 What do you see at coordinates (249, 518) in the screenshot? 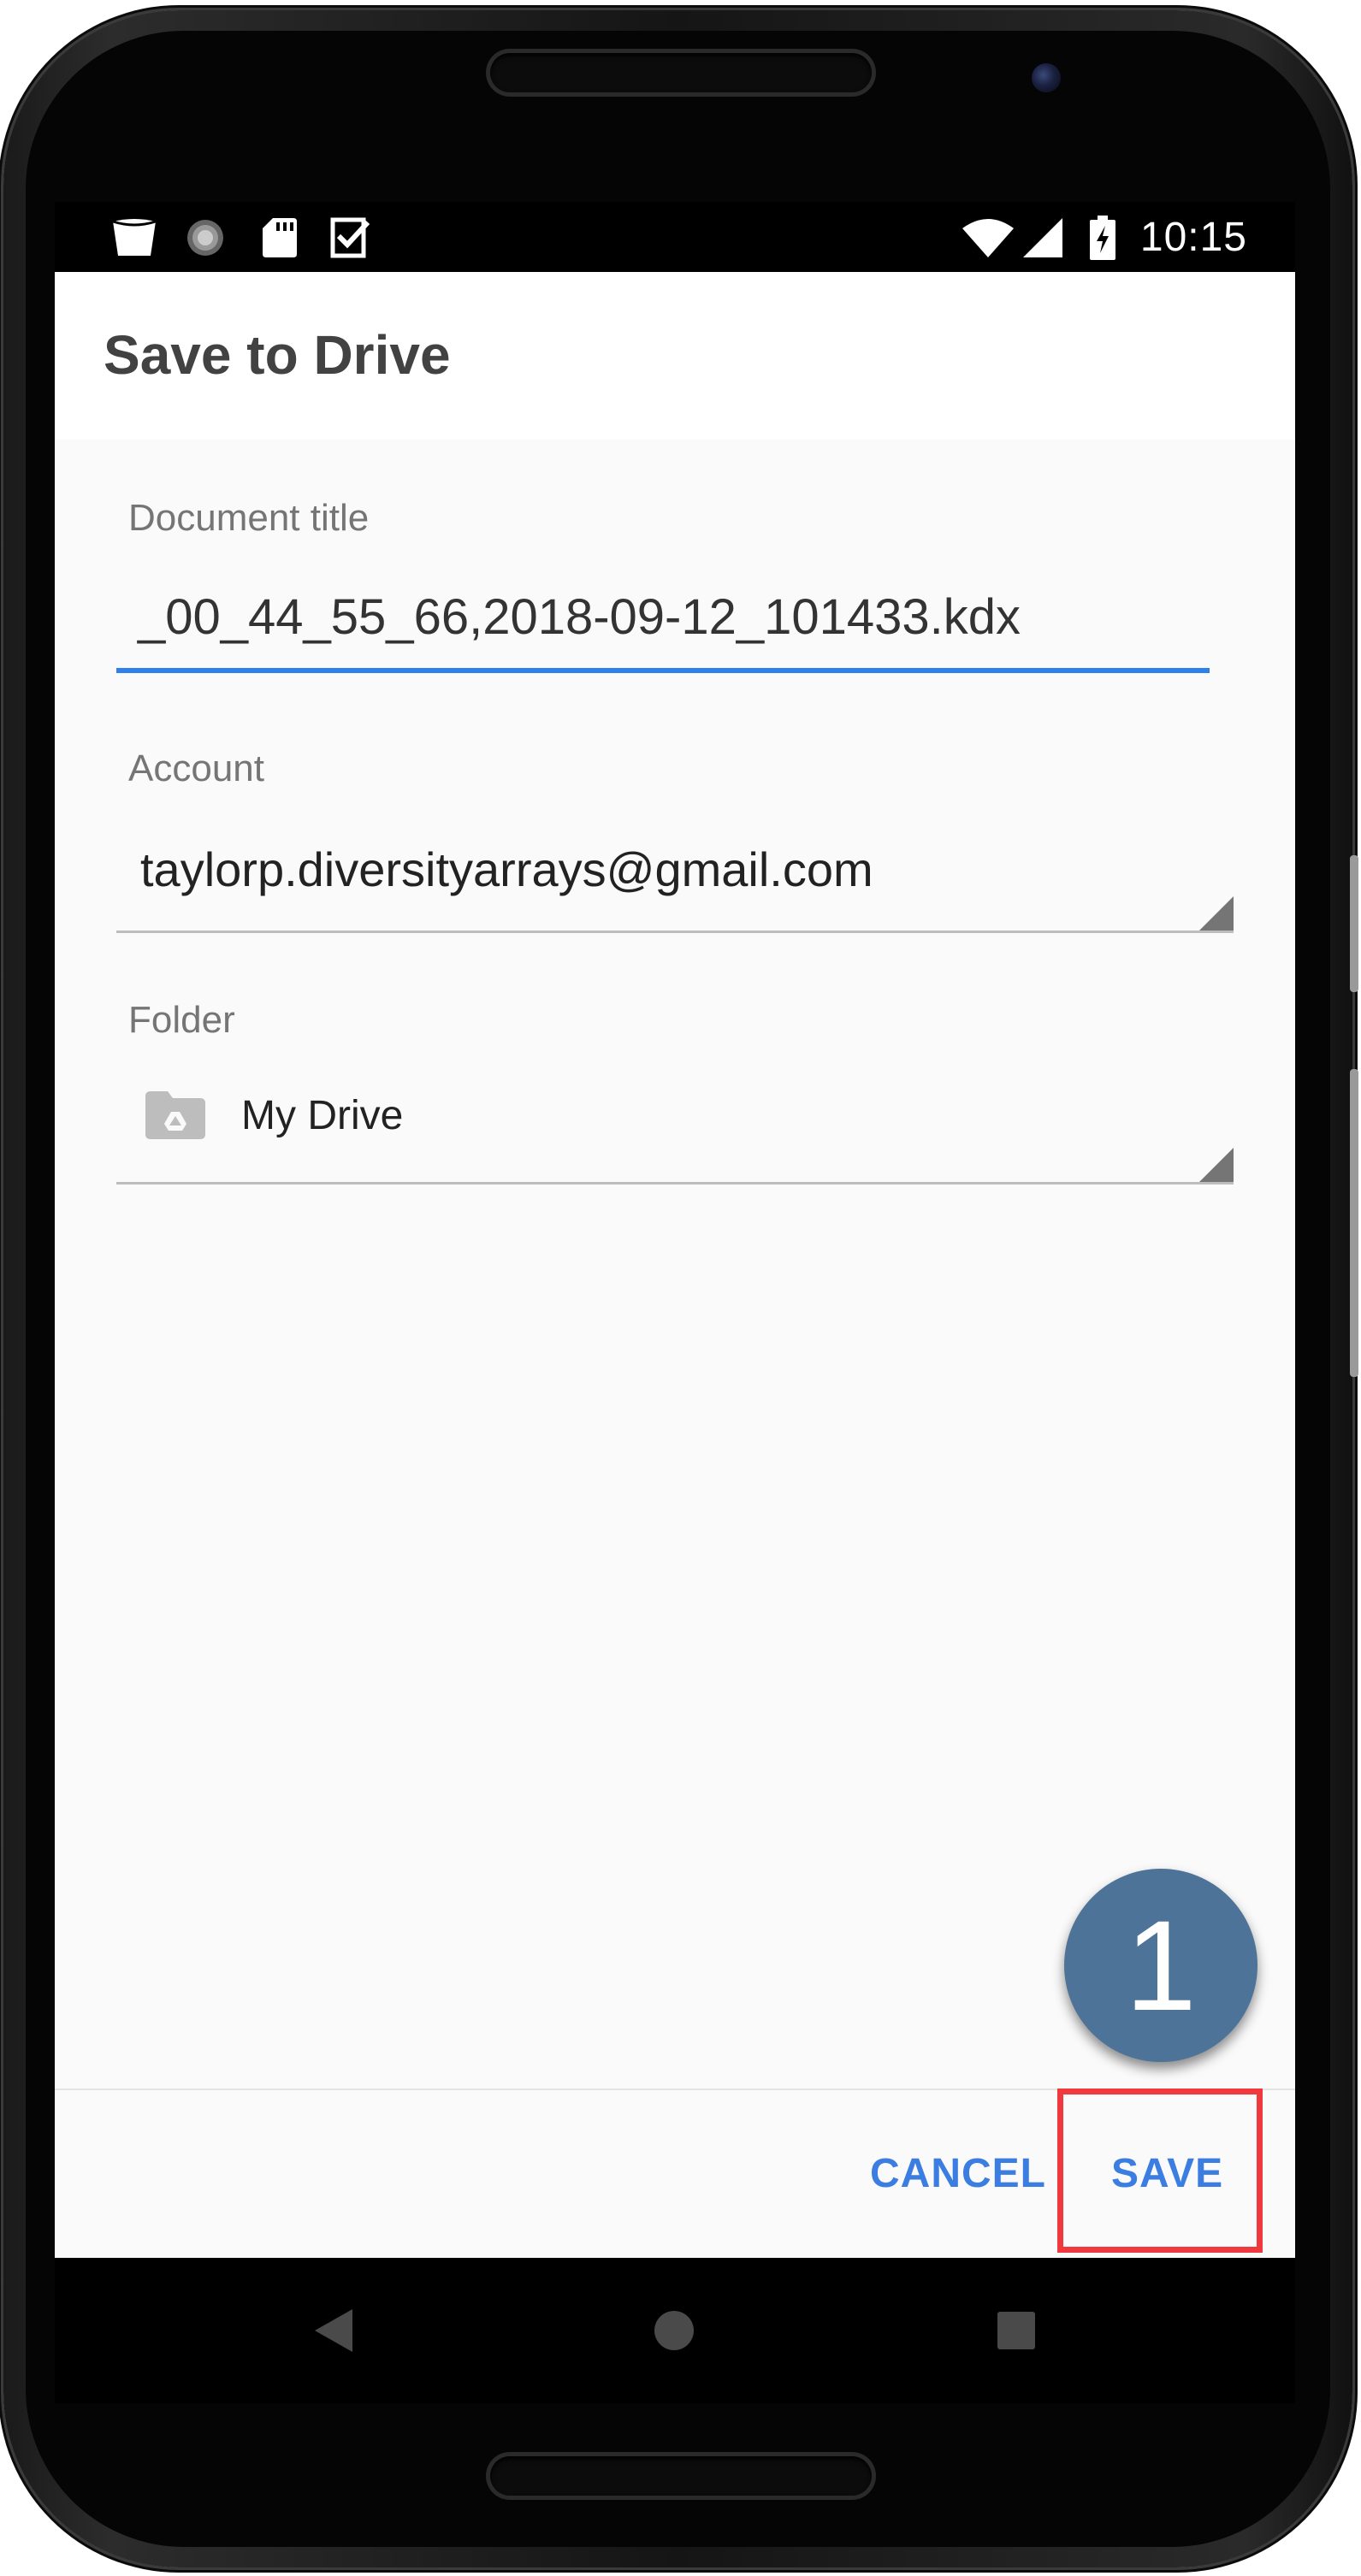
I see `document-title-label: Document title` at bounding box center [249, 518].